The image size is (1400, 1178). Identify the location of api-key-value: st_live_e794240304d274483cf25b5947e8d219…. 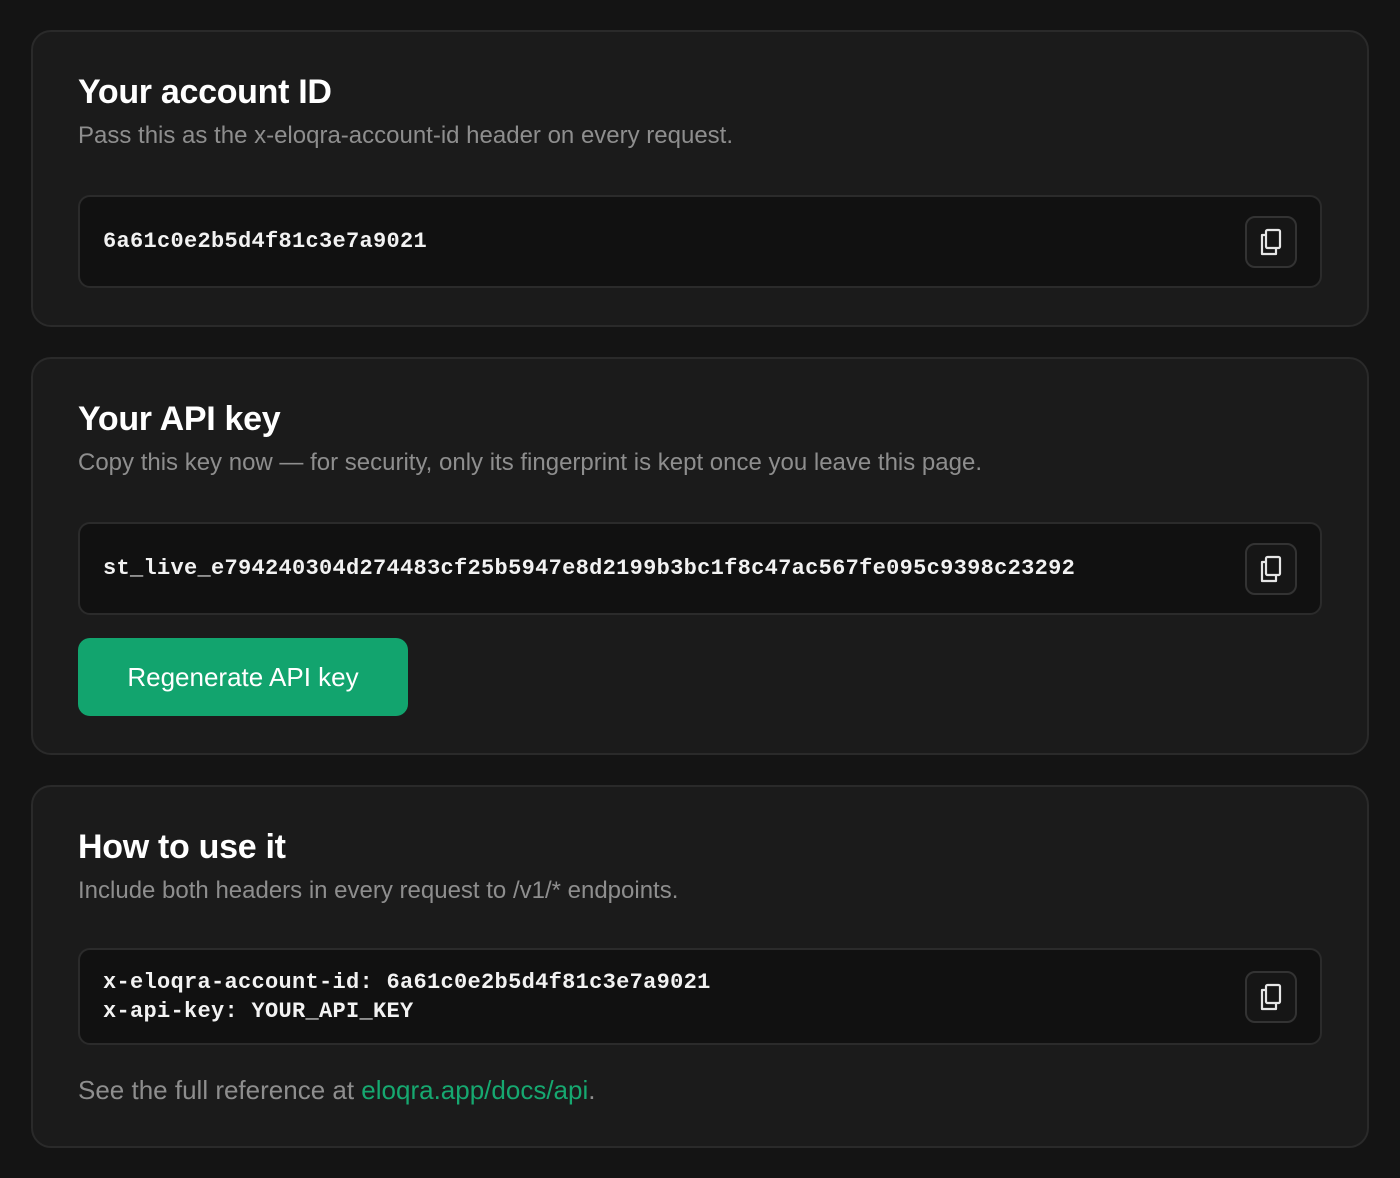
(589, 568).